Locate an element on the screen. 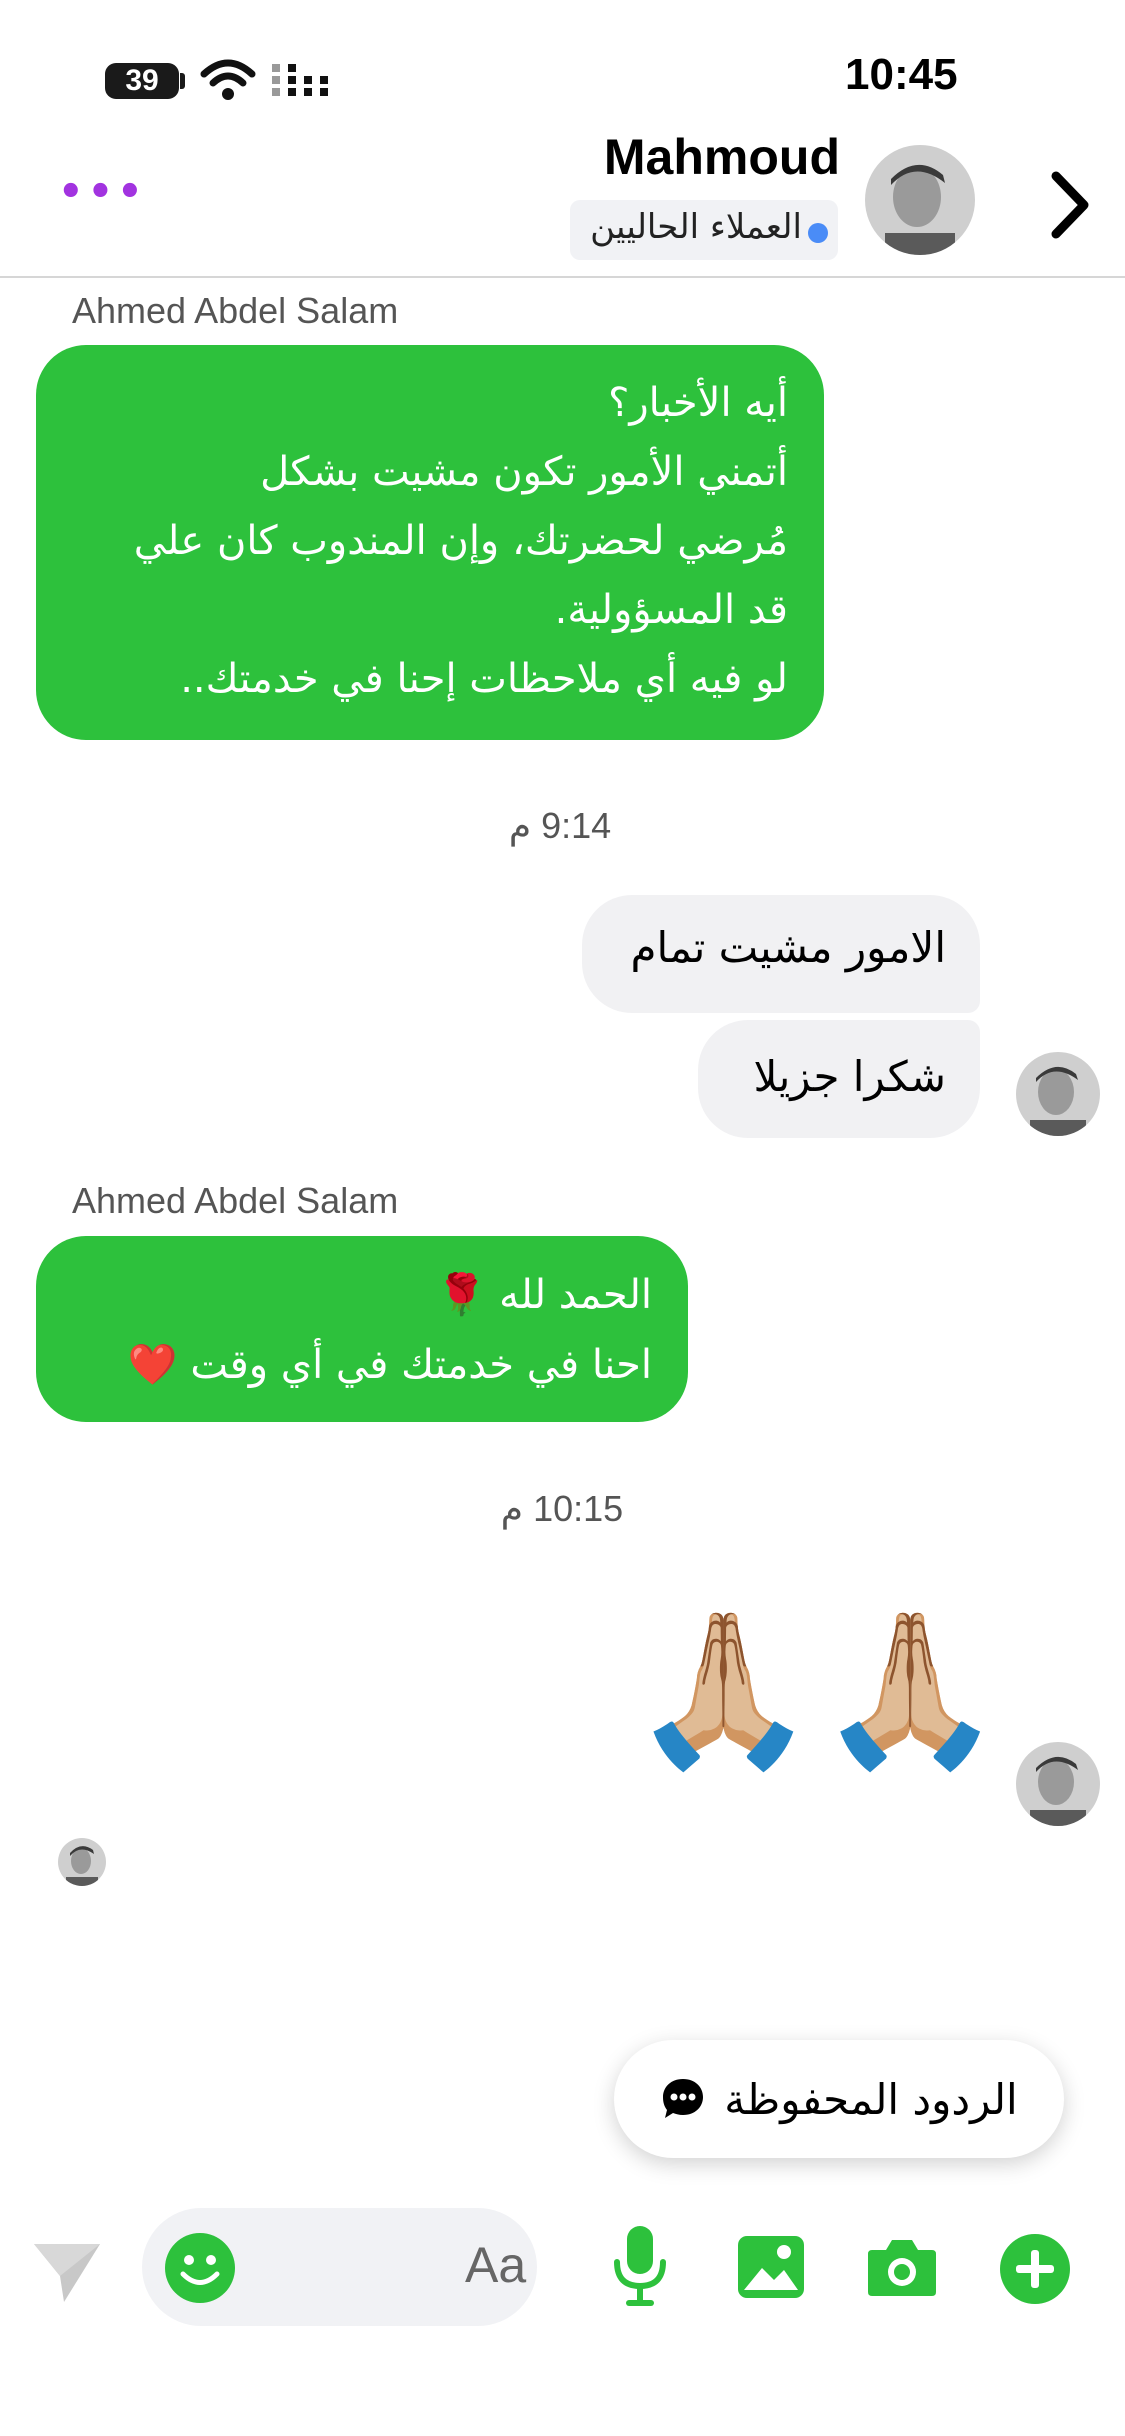 This screenshot has height=2436, width=1125. gallery-icon is located at coordinates (771, 2267).